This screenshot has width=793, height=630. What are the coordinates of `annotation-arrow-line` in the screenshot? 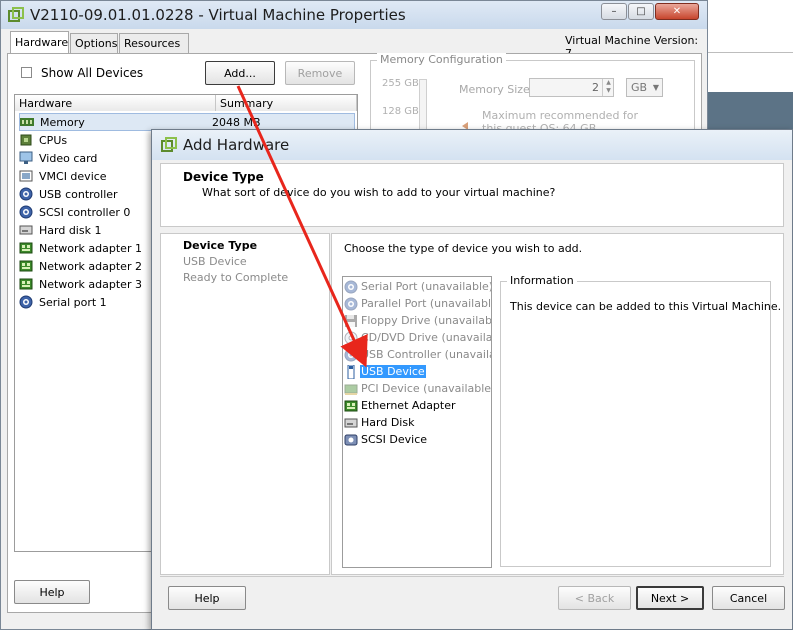 It's located at (302, 226).